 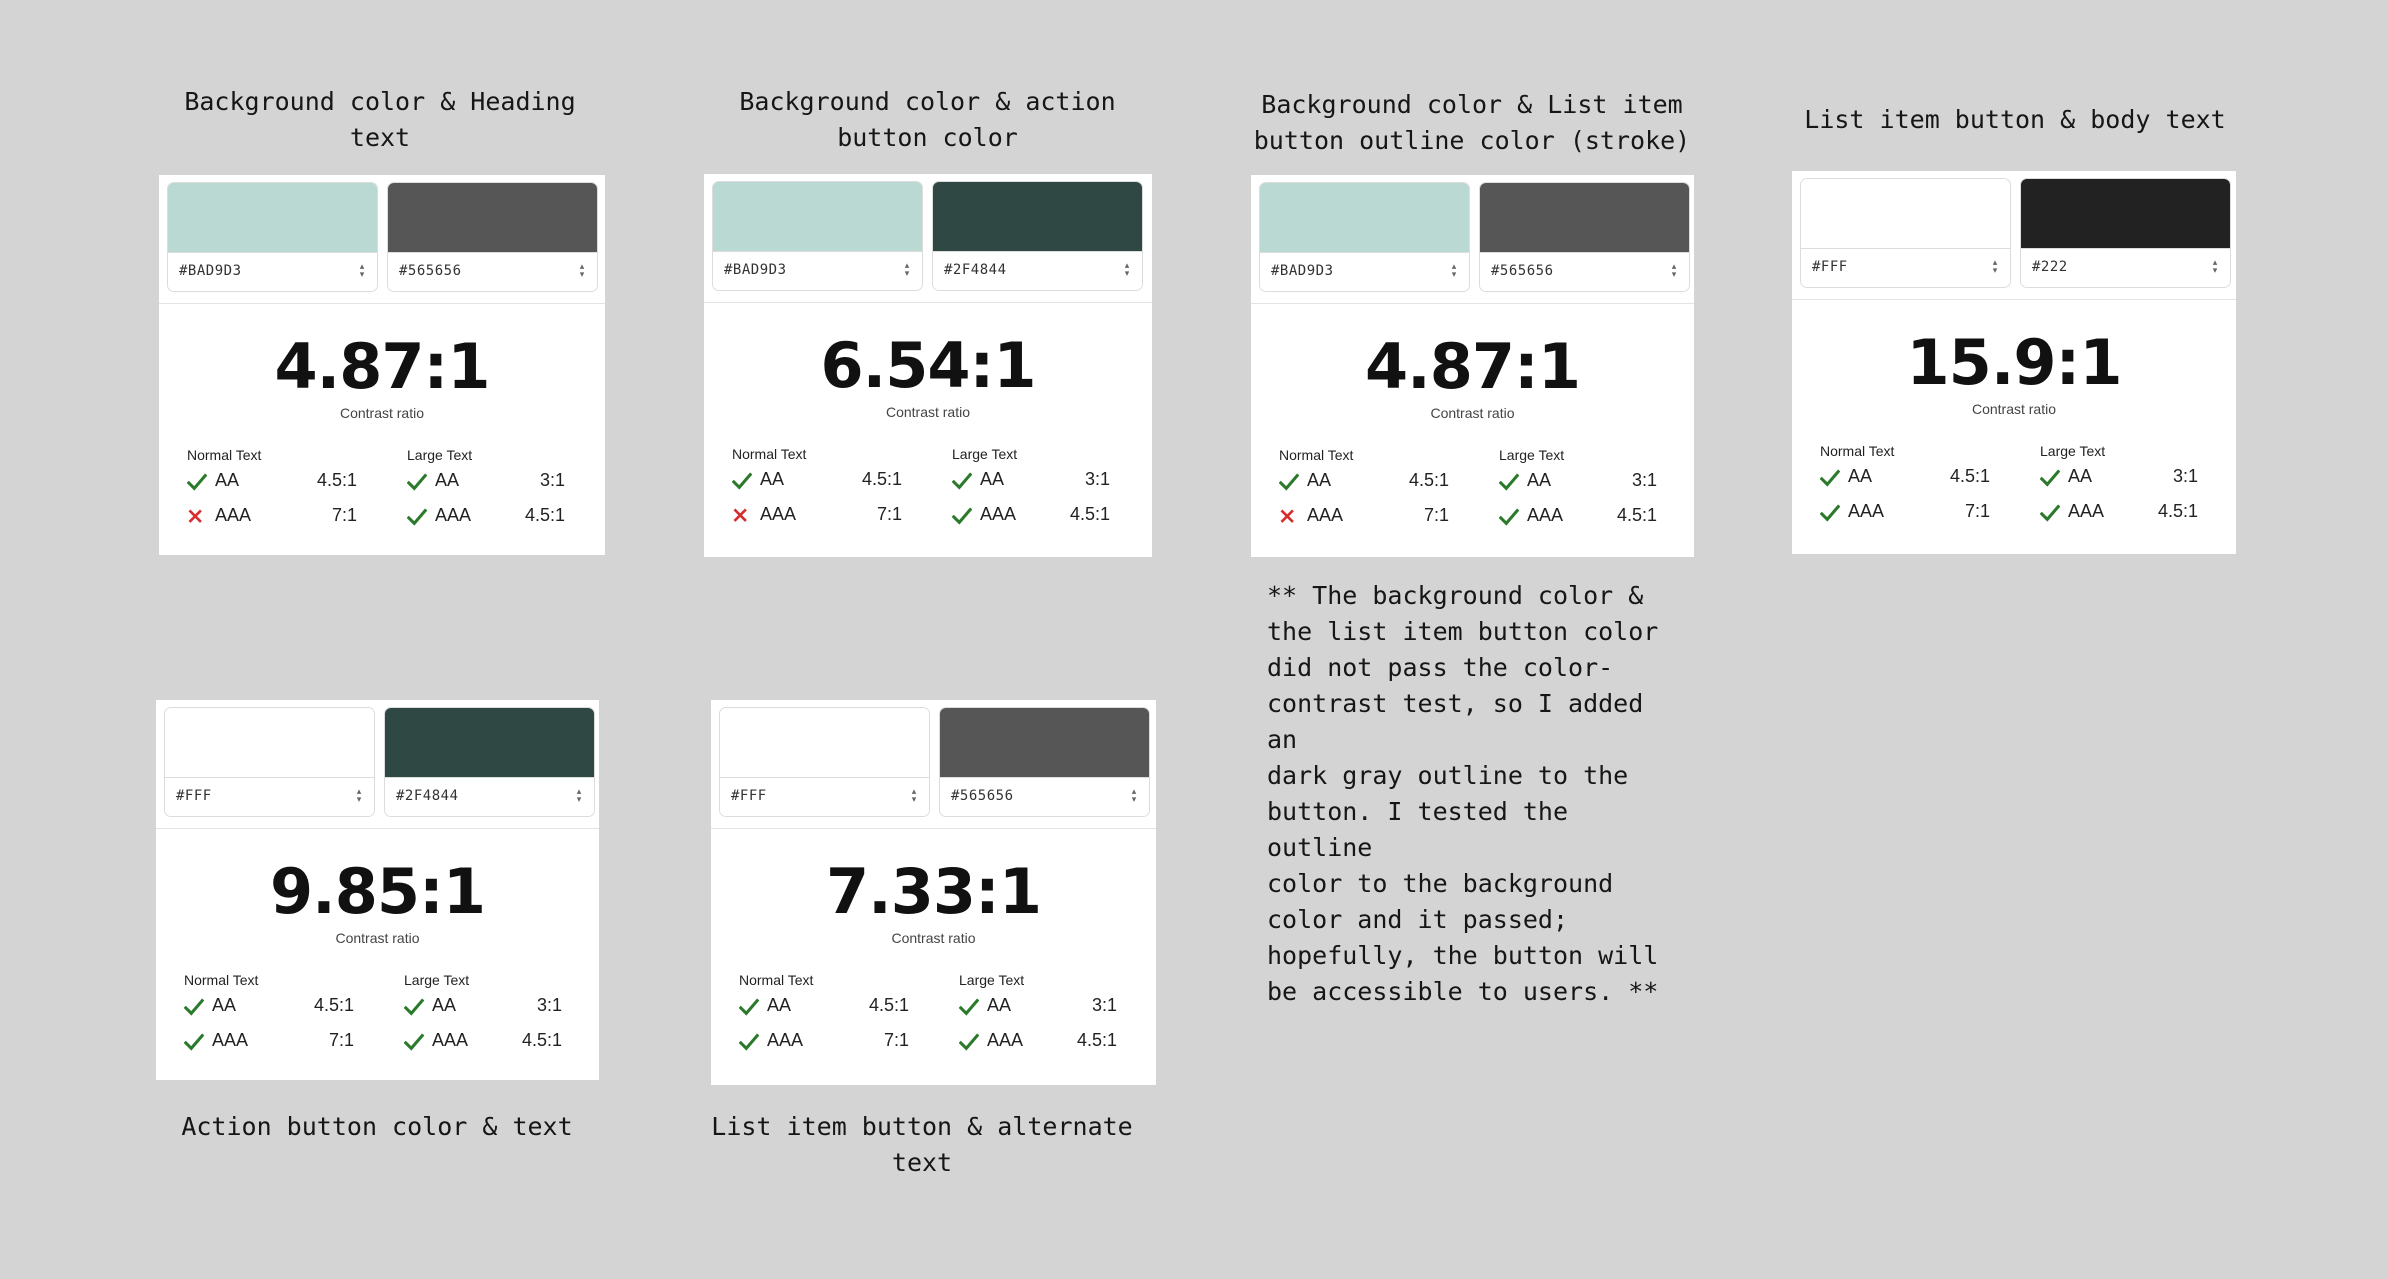 I want to click on background-swatch: #222 ▴ ▾, so click(x=2125, y=233).